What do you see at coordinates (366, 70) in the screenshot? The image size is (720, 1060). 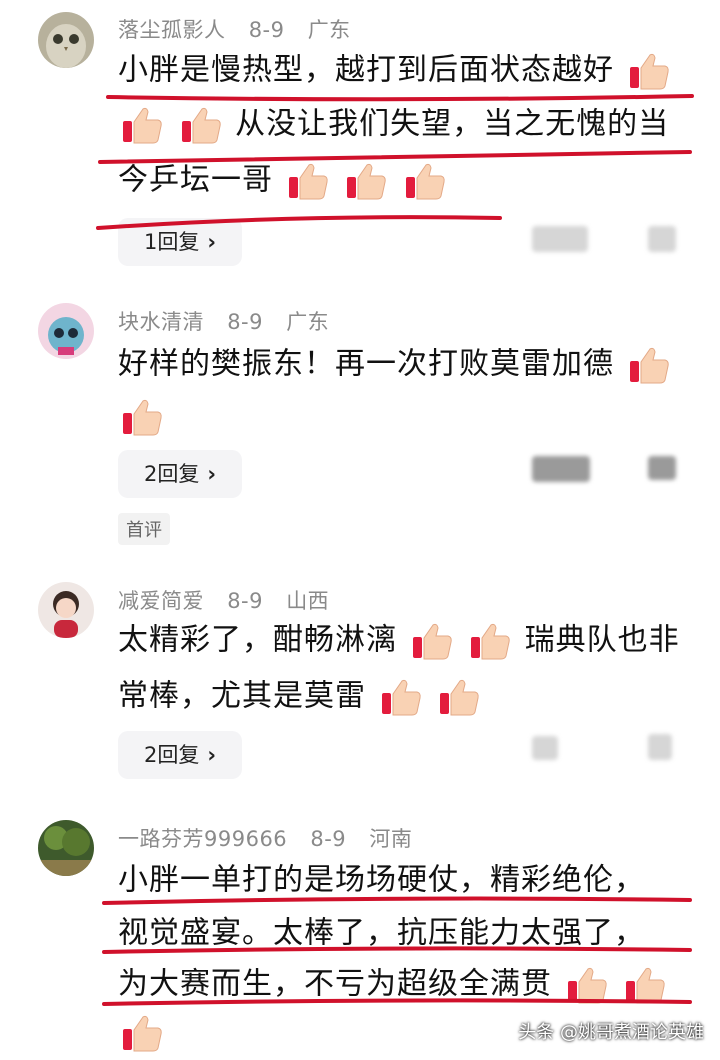 I see `comment-text: 小胖是慢热型，越打到后面状态越好` at bounding box center [366, 70].